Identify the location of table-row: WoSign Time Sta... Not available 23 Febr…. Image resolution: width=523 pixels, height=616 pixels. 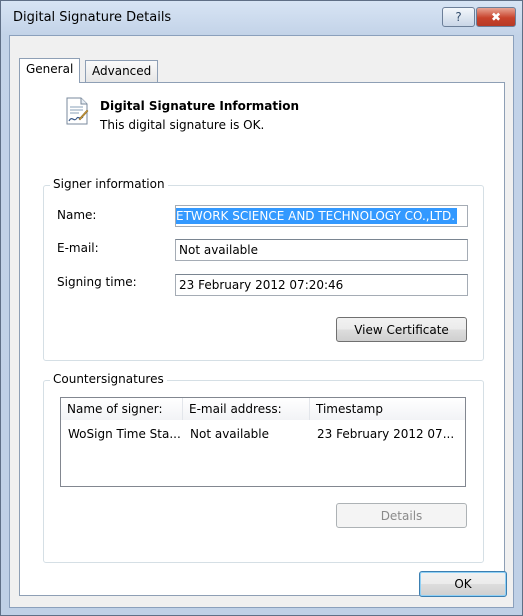
(263, 434).